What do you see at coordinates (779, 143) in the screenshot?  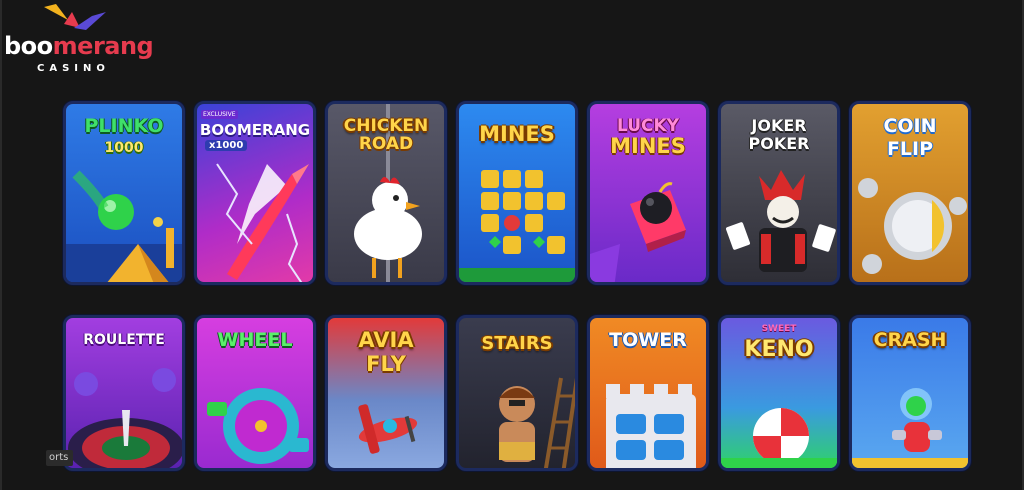 I see `game-subtitle: POKER` at bounding box center [779, 143].